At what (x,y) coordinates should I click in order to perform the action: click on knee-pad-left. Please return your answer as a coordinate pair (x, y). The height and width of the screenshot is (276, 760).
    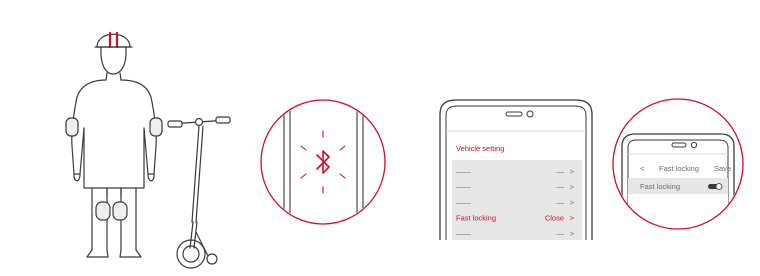
    Looking at the image, I should click on (103, 211).